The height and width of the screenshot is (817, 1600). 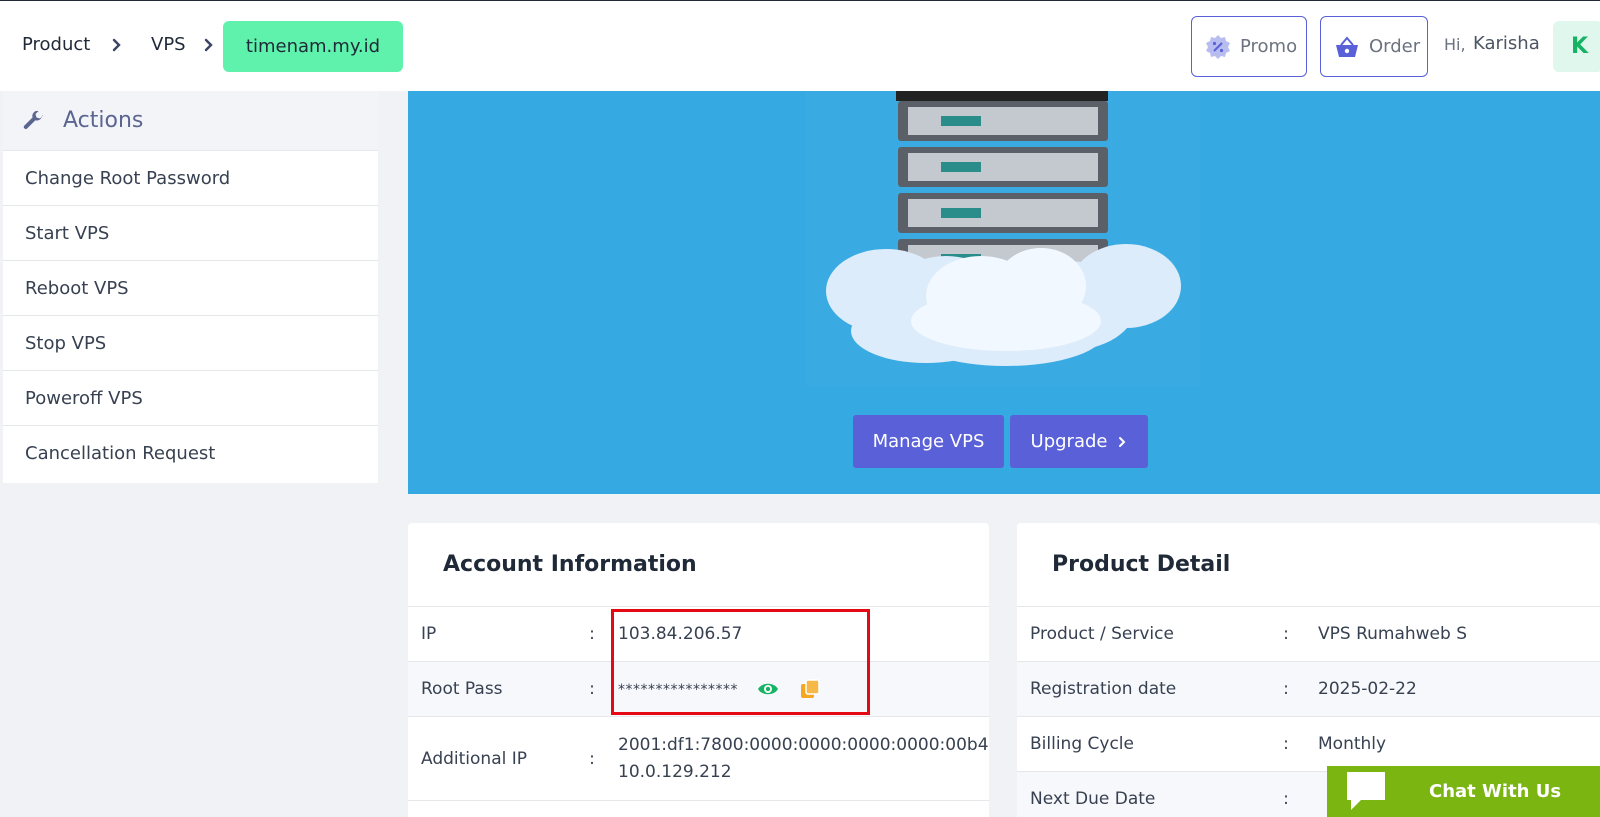 What do you see at coordinates (429, 634) in the screenshot?
I see `ip-label: IP` at bounding box center [429, 634].